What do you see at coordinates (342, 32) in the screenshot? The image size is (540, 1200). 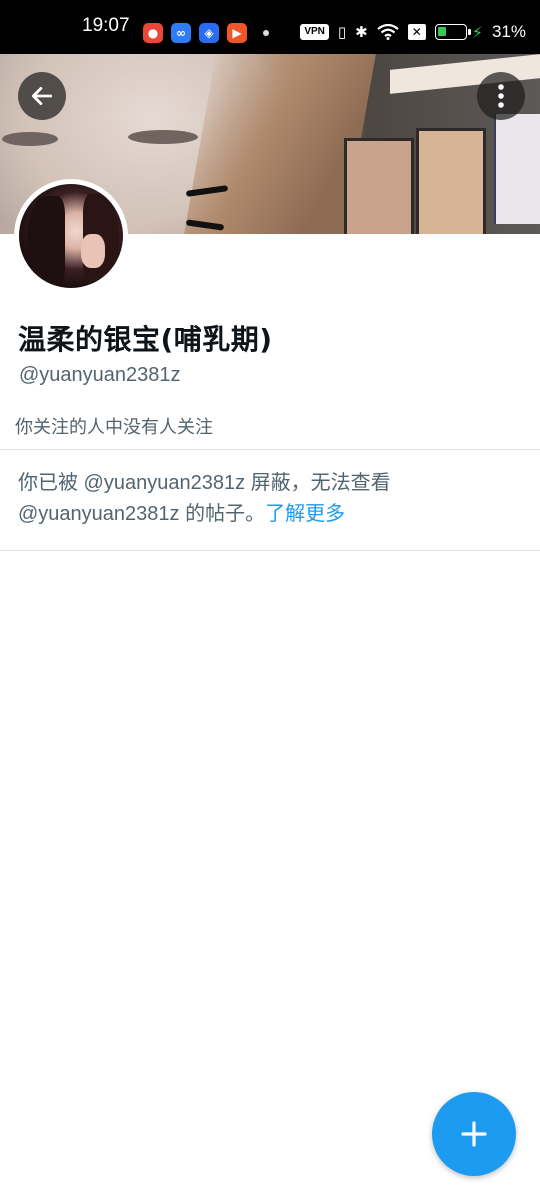 I see `vibrate-icon: ▯` at bounding box center [342, 32].